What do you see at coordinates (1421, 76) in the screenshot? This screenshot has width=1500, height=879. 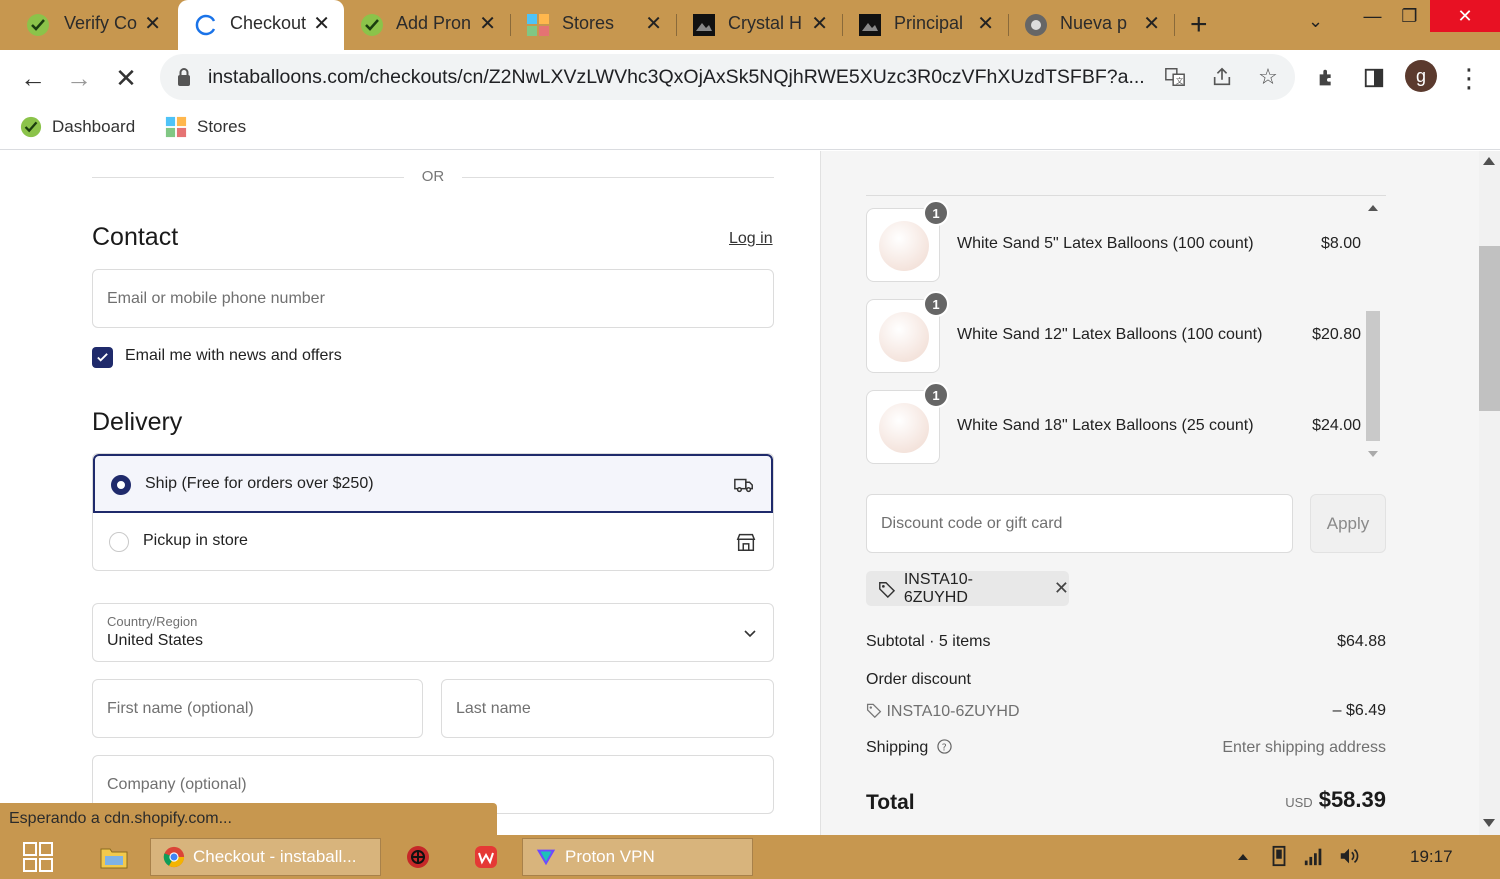 I see `profile-avatar: g` at bounding box center [1421, 76].